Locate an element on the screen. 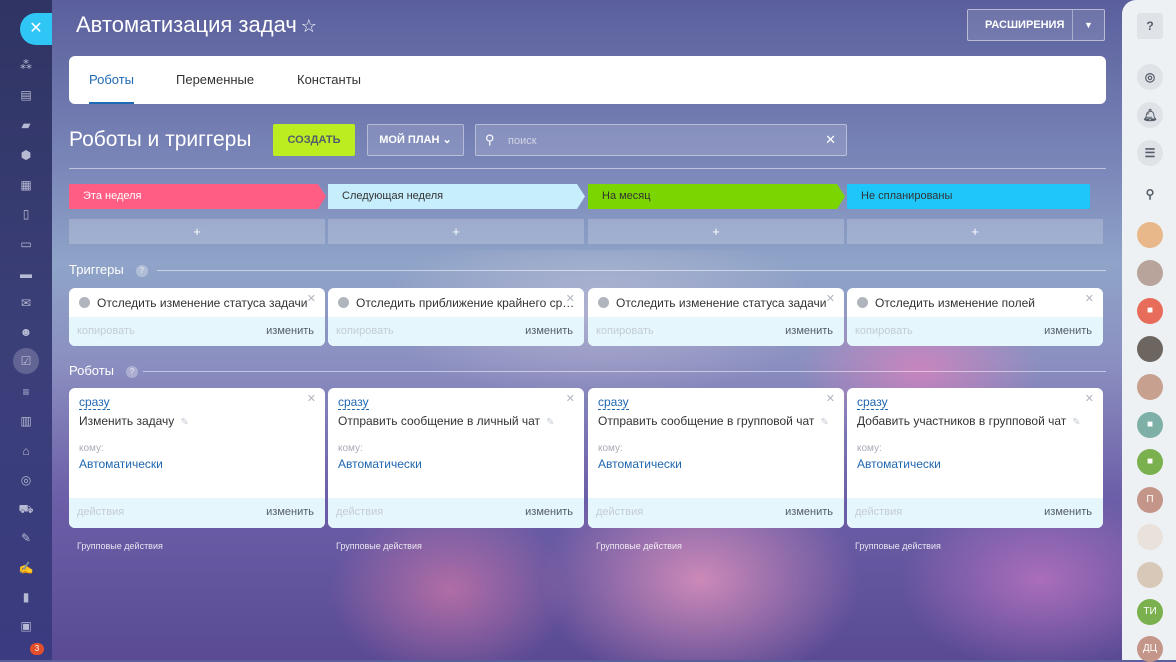 This screenshot has width=1176, height=662. avatar: ДЦ is located at coordinates (1150, 649).